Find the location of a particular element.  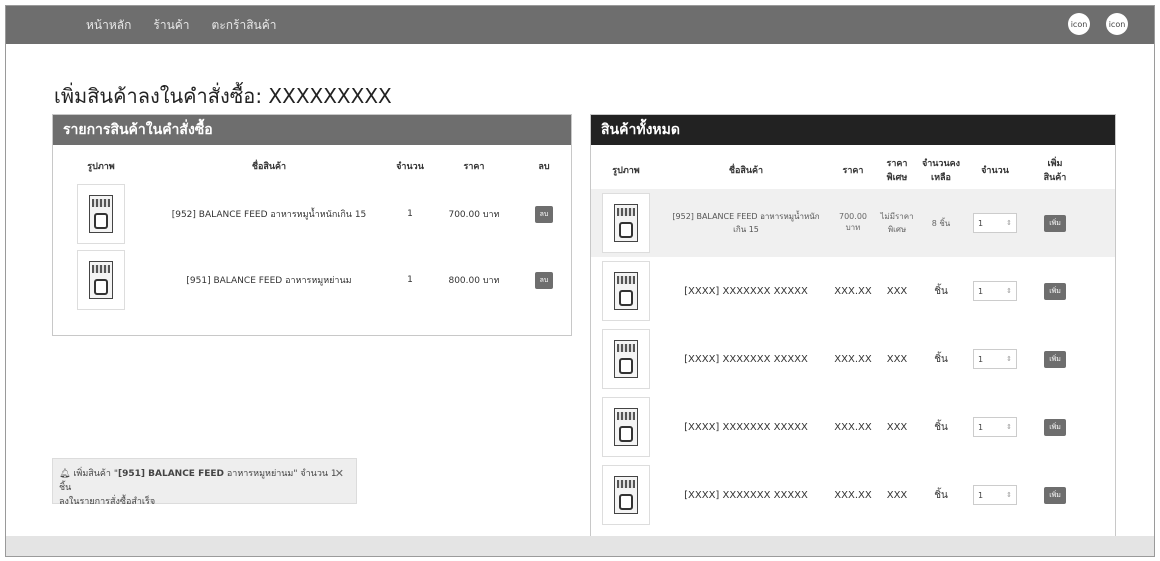

order-item-name: [951] BALANCE FEED อาหารหมูหย่านม is located at coordinates (269, 281).